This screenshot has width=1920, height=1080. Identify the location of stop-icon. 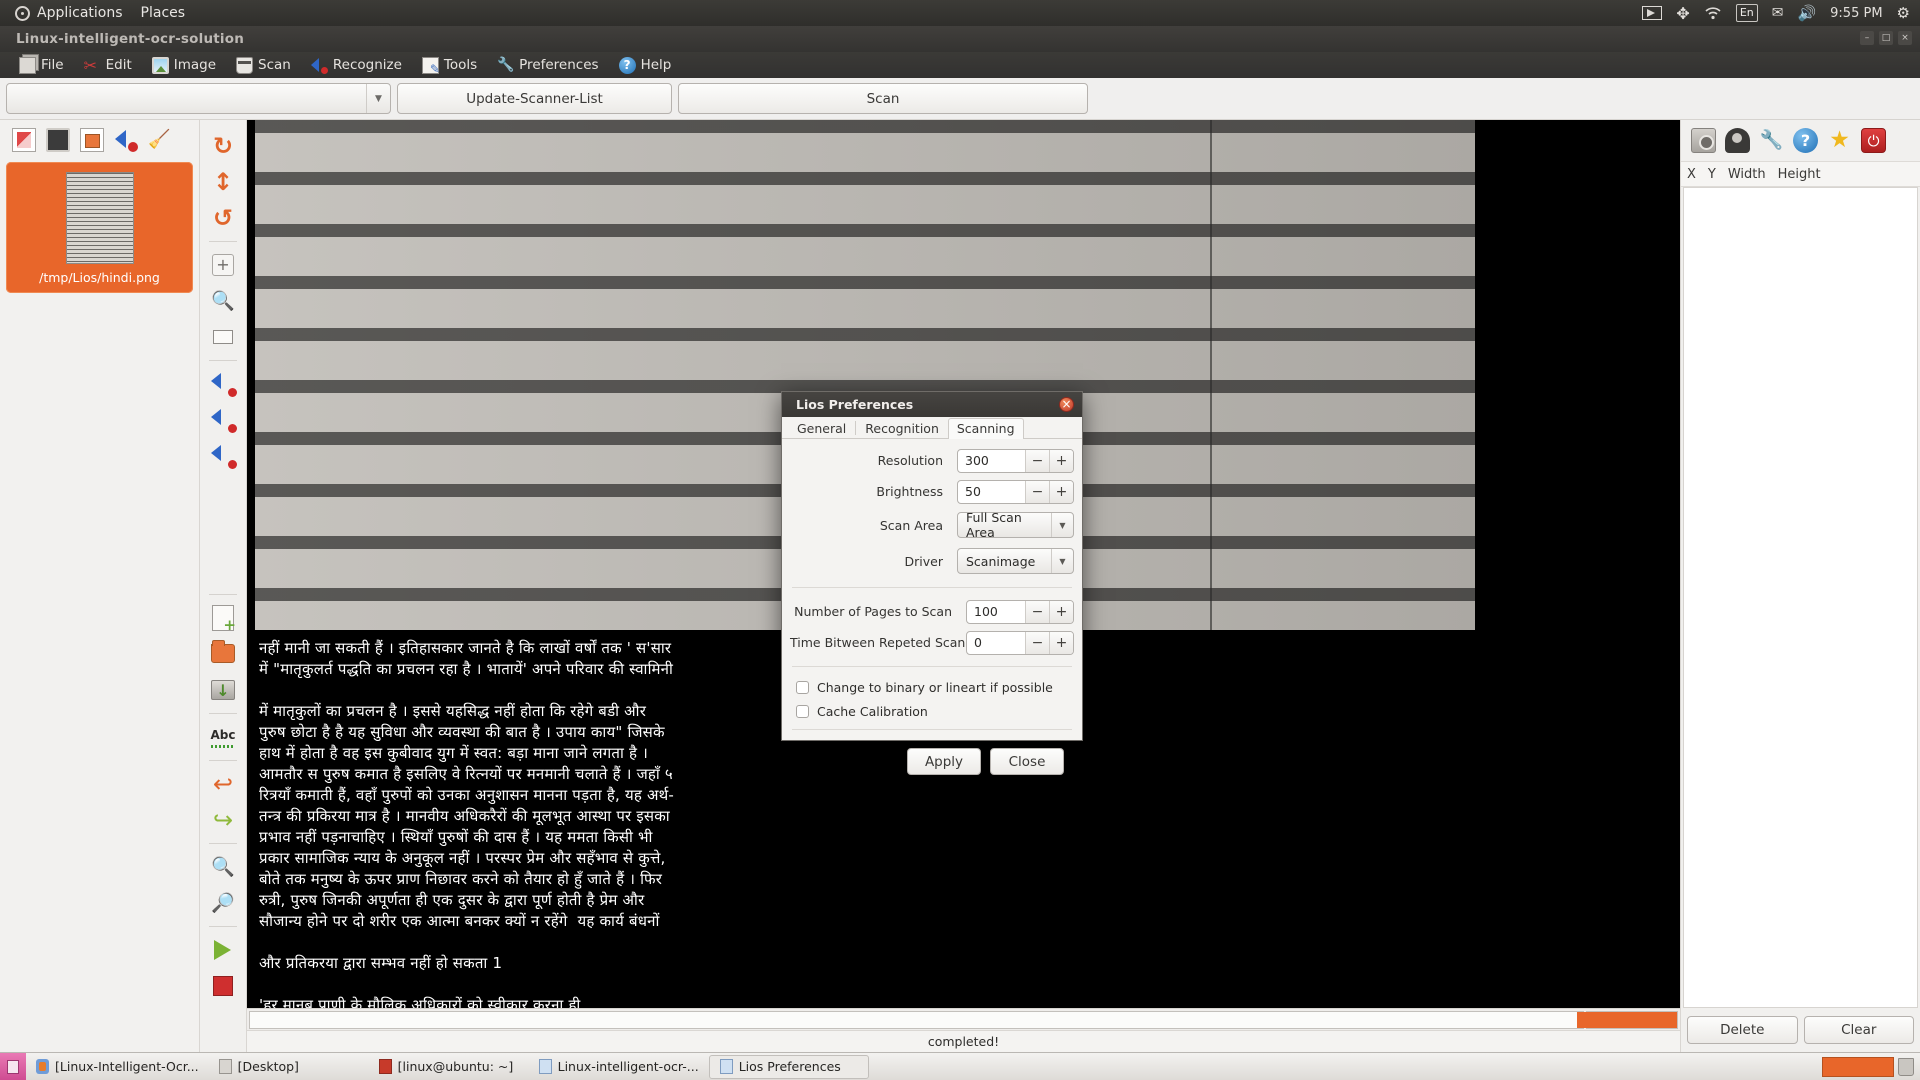
(223, 986).